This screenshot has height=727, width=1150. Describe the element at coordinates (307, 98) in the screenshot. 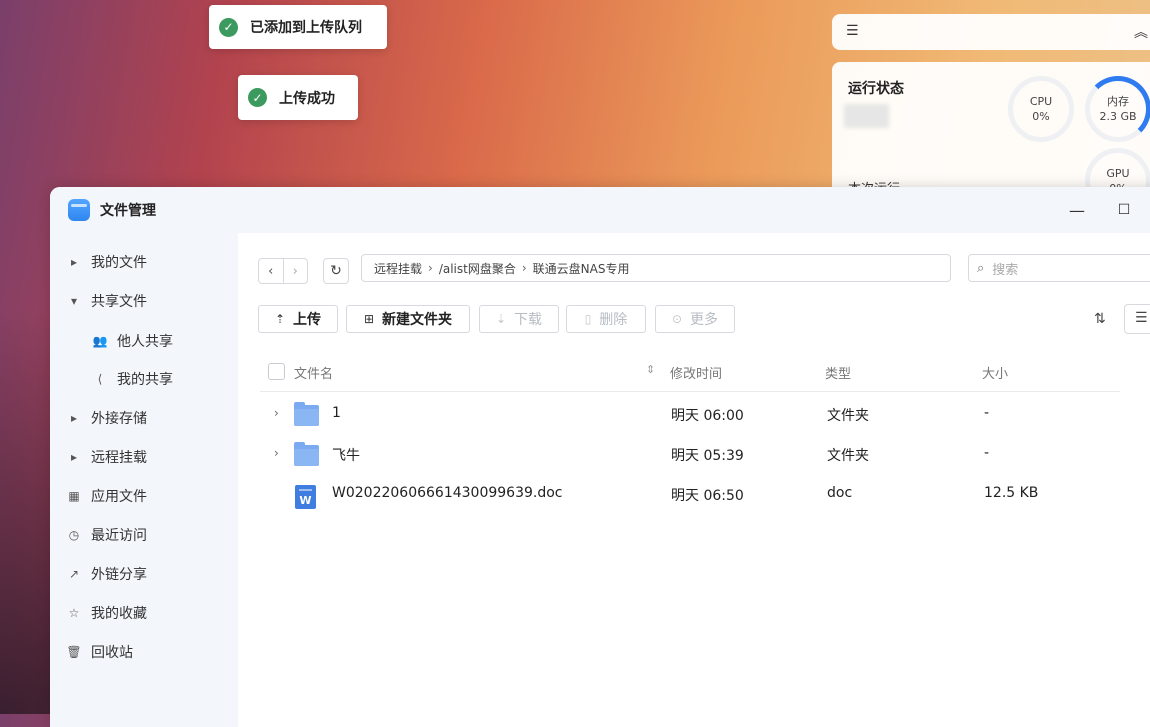

I see `toast-text: 上传成功` at that location.